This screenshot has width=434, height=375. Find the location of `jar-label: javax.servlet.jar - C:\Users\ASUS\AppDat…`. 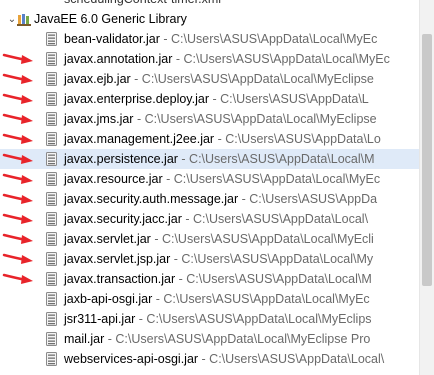

jar-label: javax.servlet.jar - C:\Users\ASUS\AppDat… is located at coordinates (219, 239).